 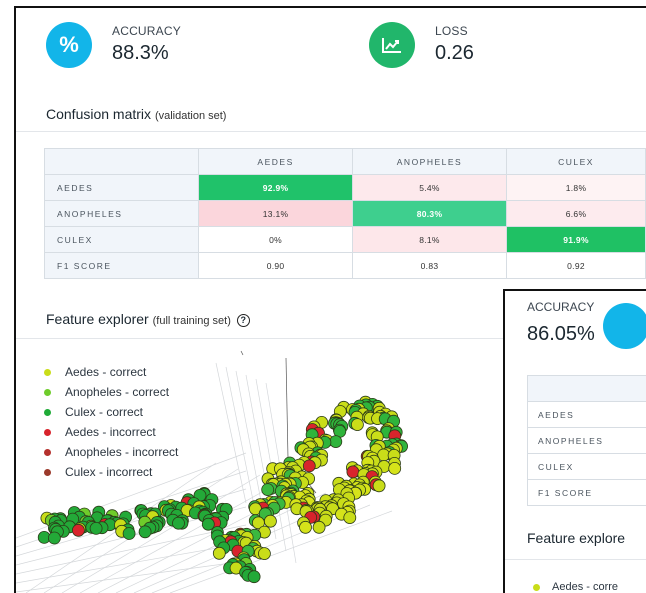 What do you see at coordinates (121, 265) in the screenshot?
I see `row-label: F1 SCORE` at bounding box center [121, 265].